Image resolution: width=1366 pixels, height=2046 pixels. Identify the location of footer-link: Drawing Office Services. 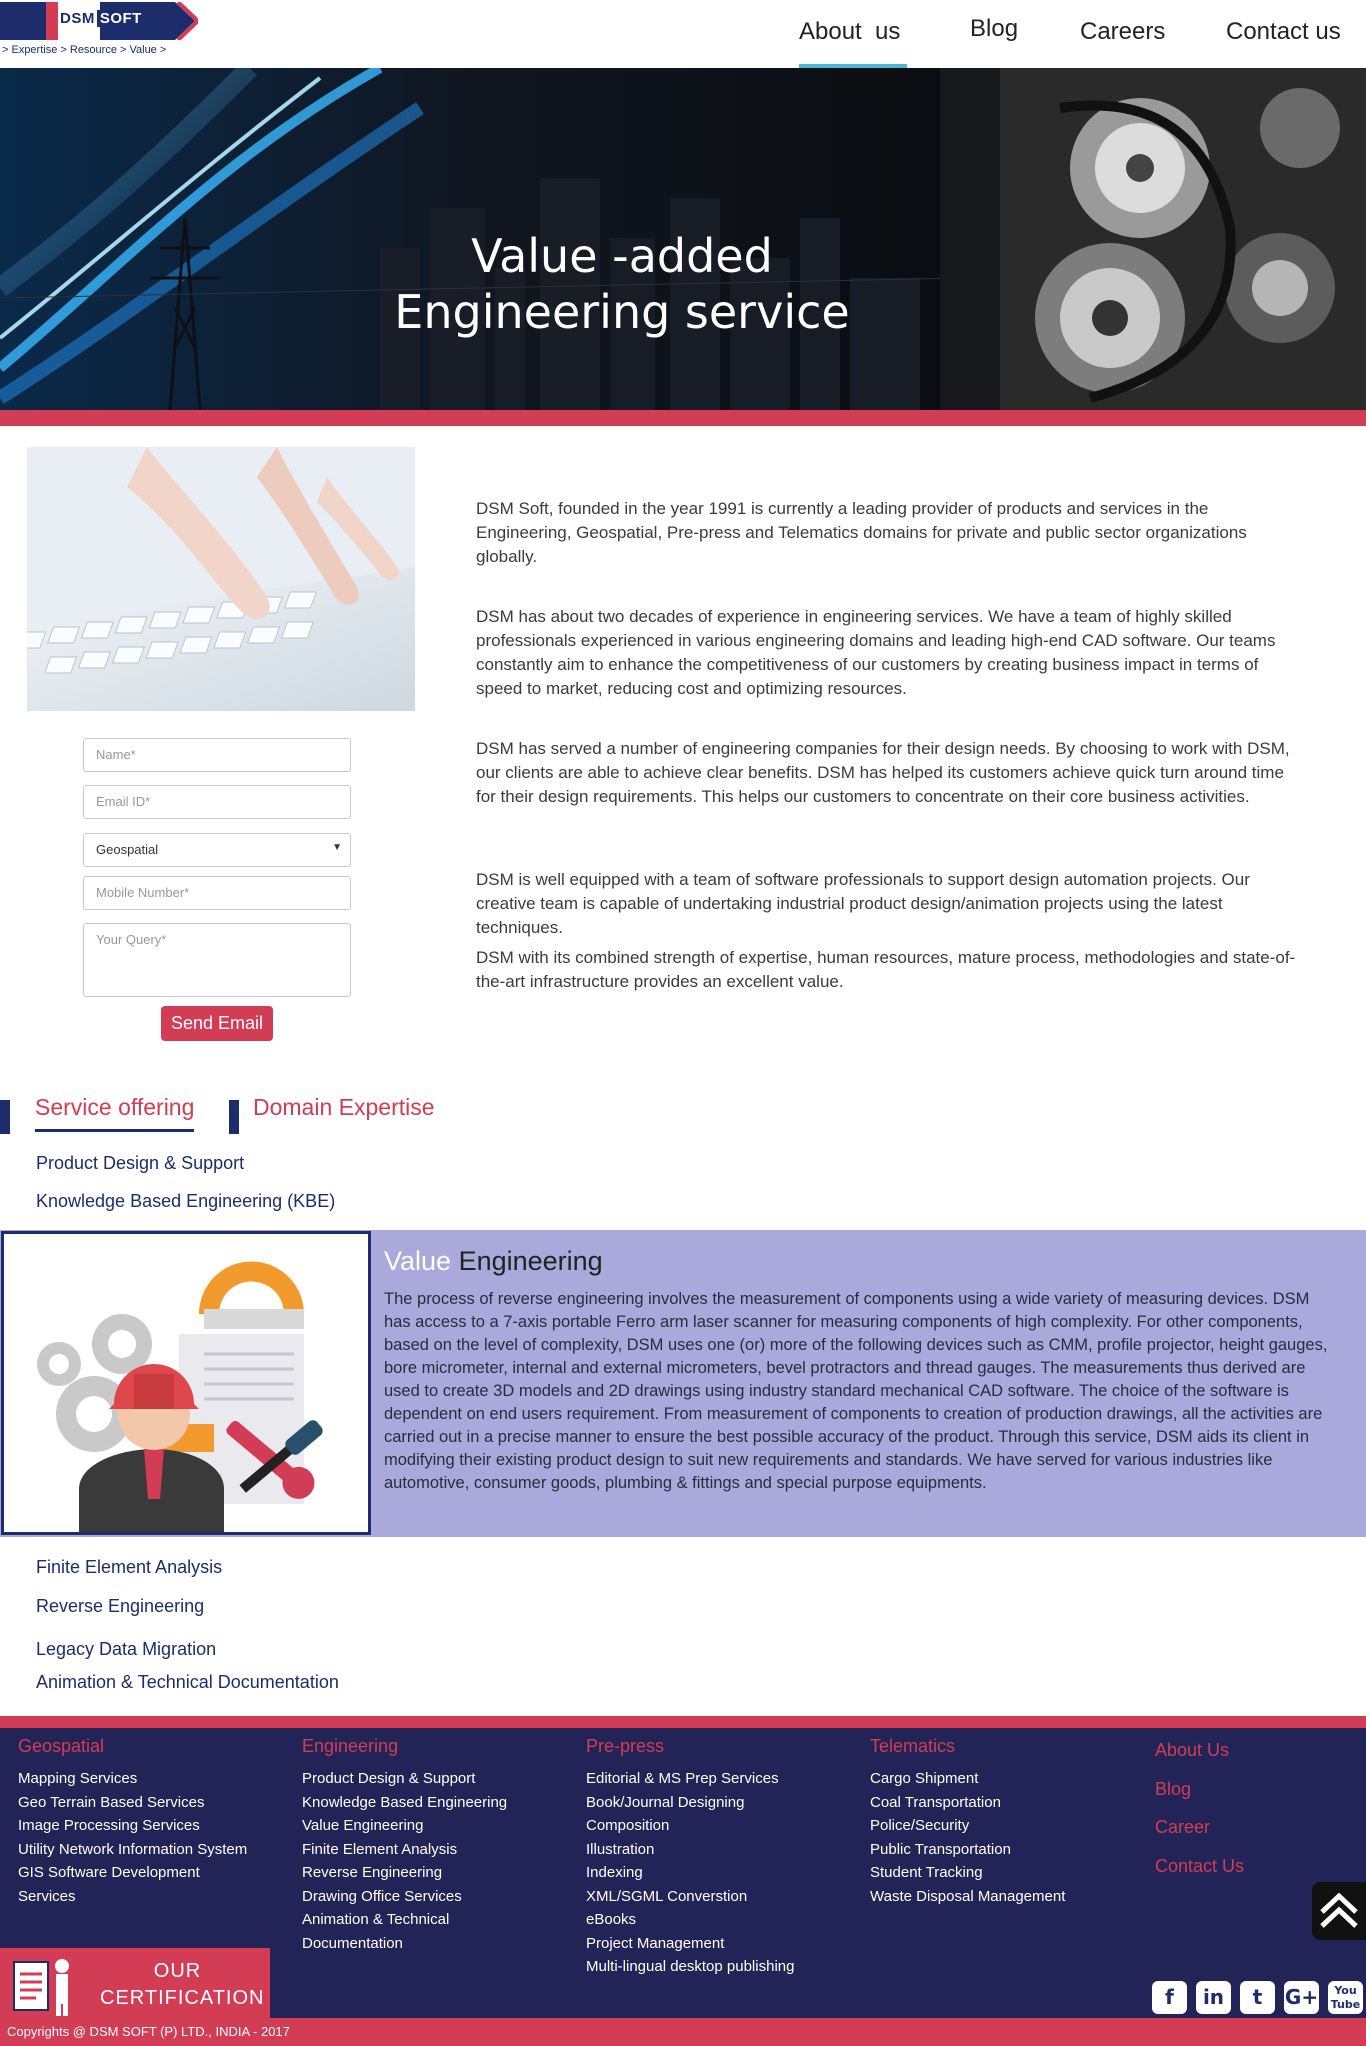
(404, 1897).